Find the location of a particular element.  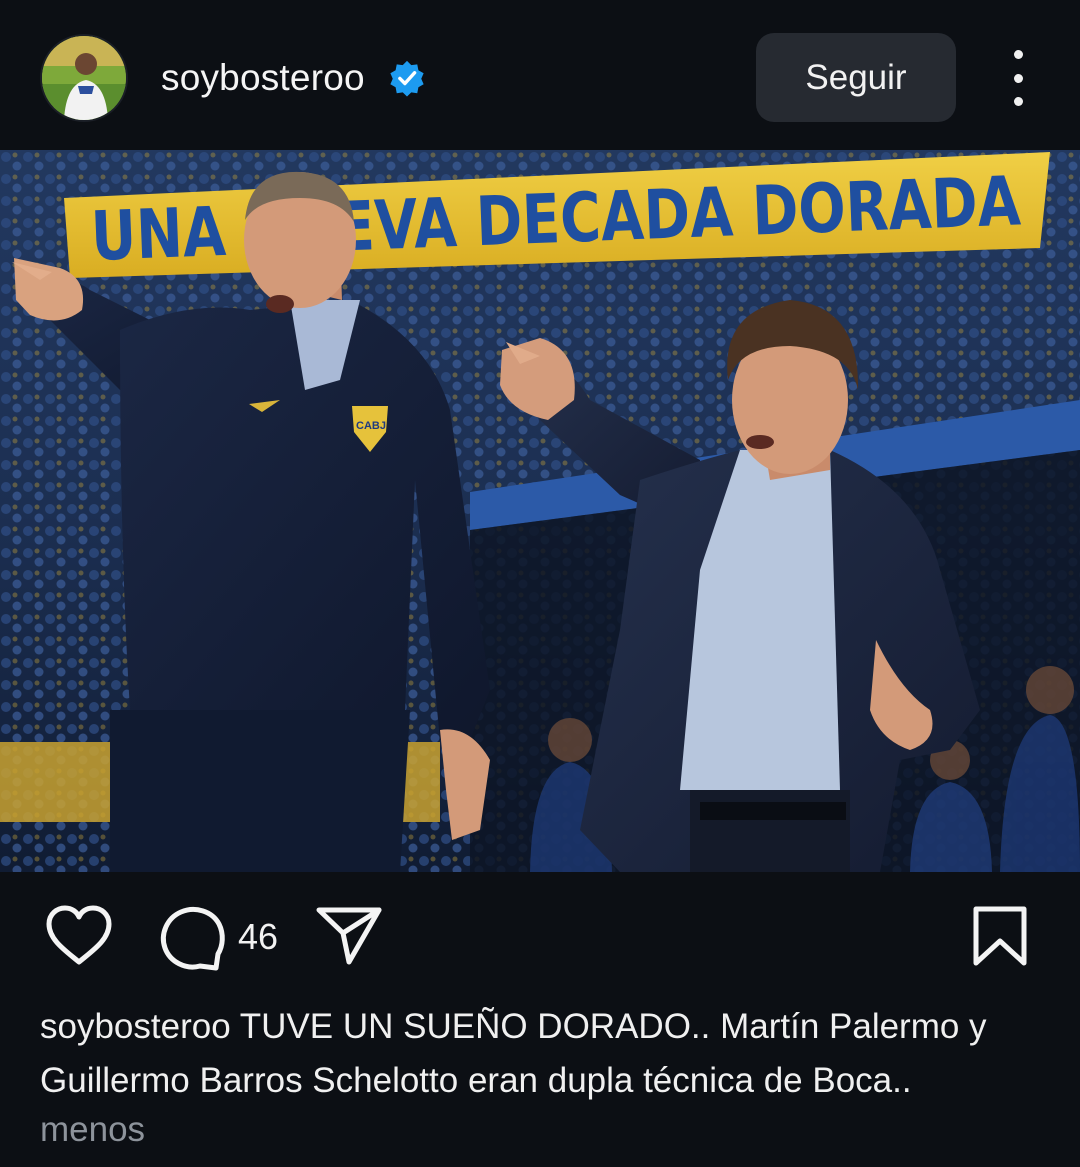

post-actions: 46 is located at coordinates (540, 937).